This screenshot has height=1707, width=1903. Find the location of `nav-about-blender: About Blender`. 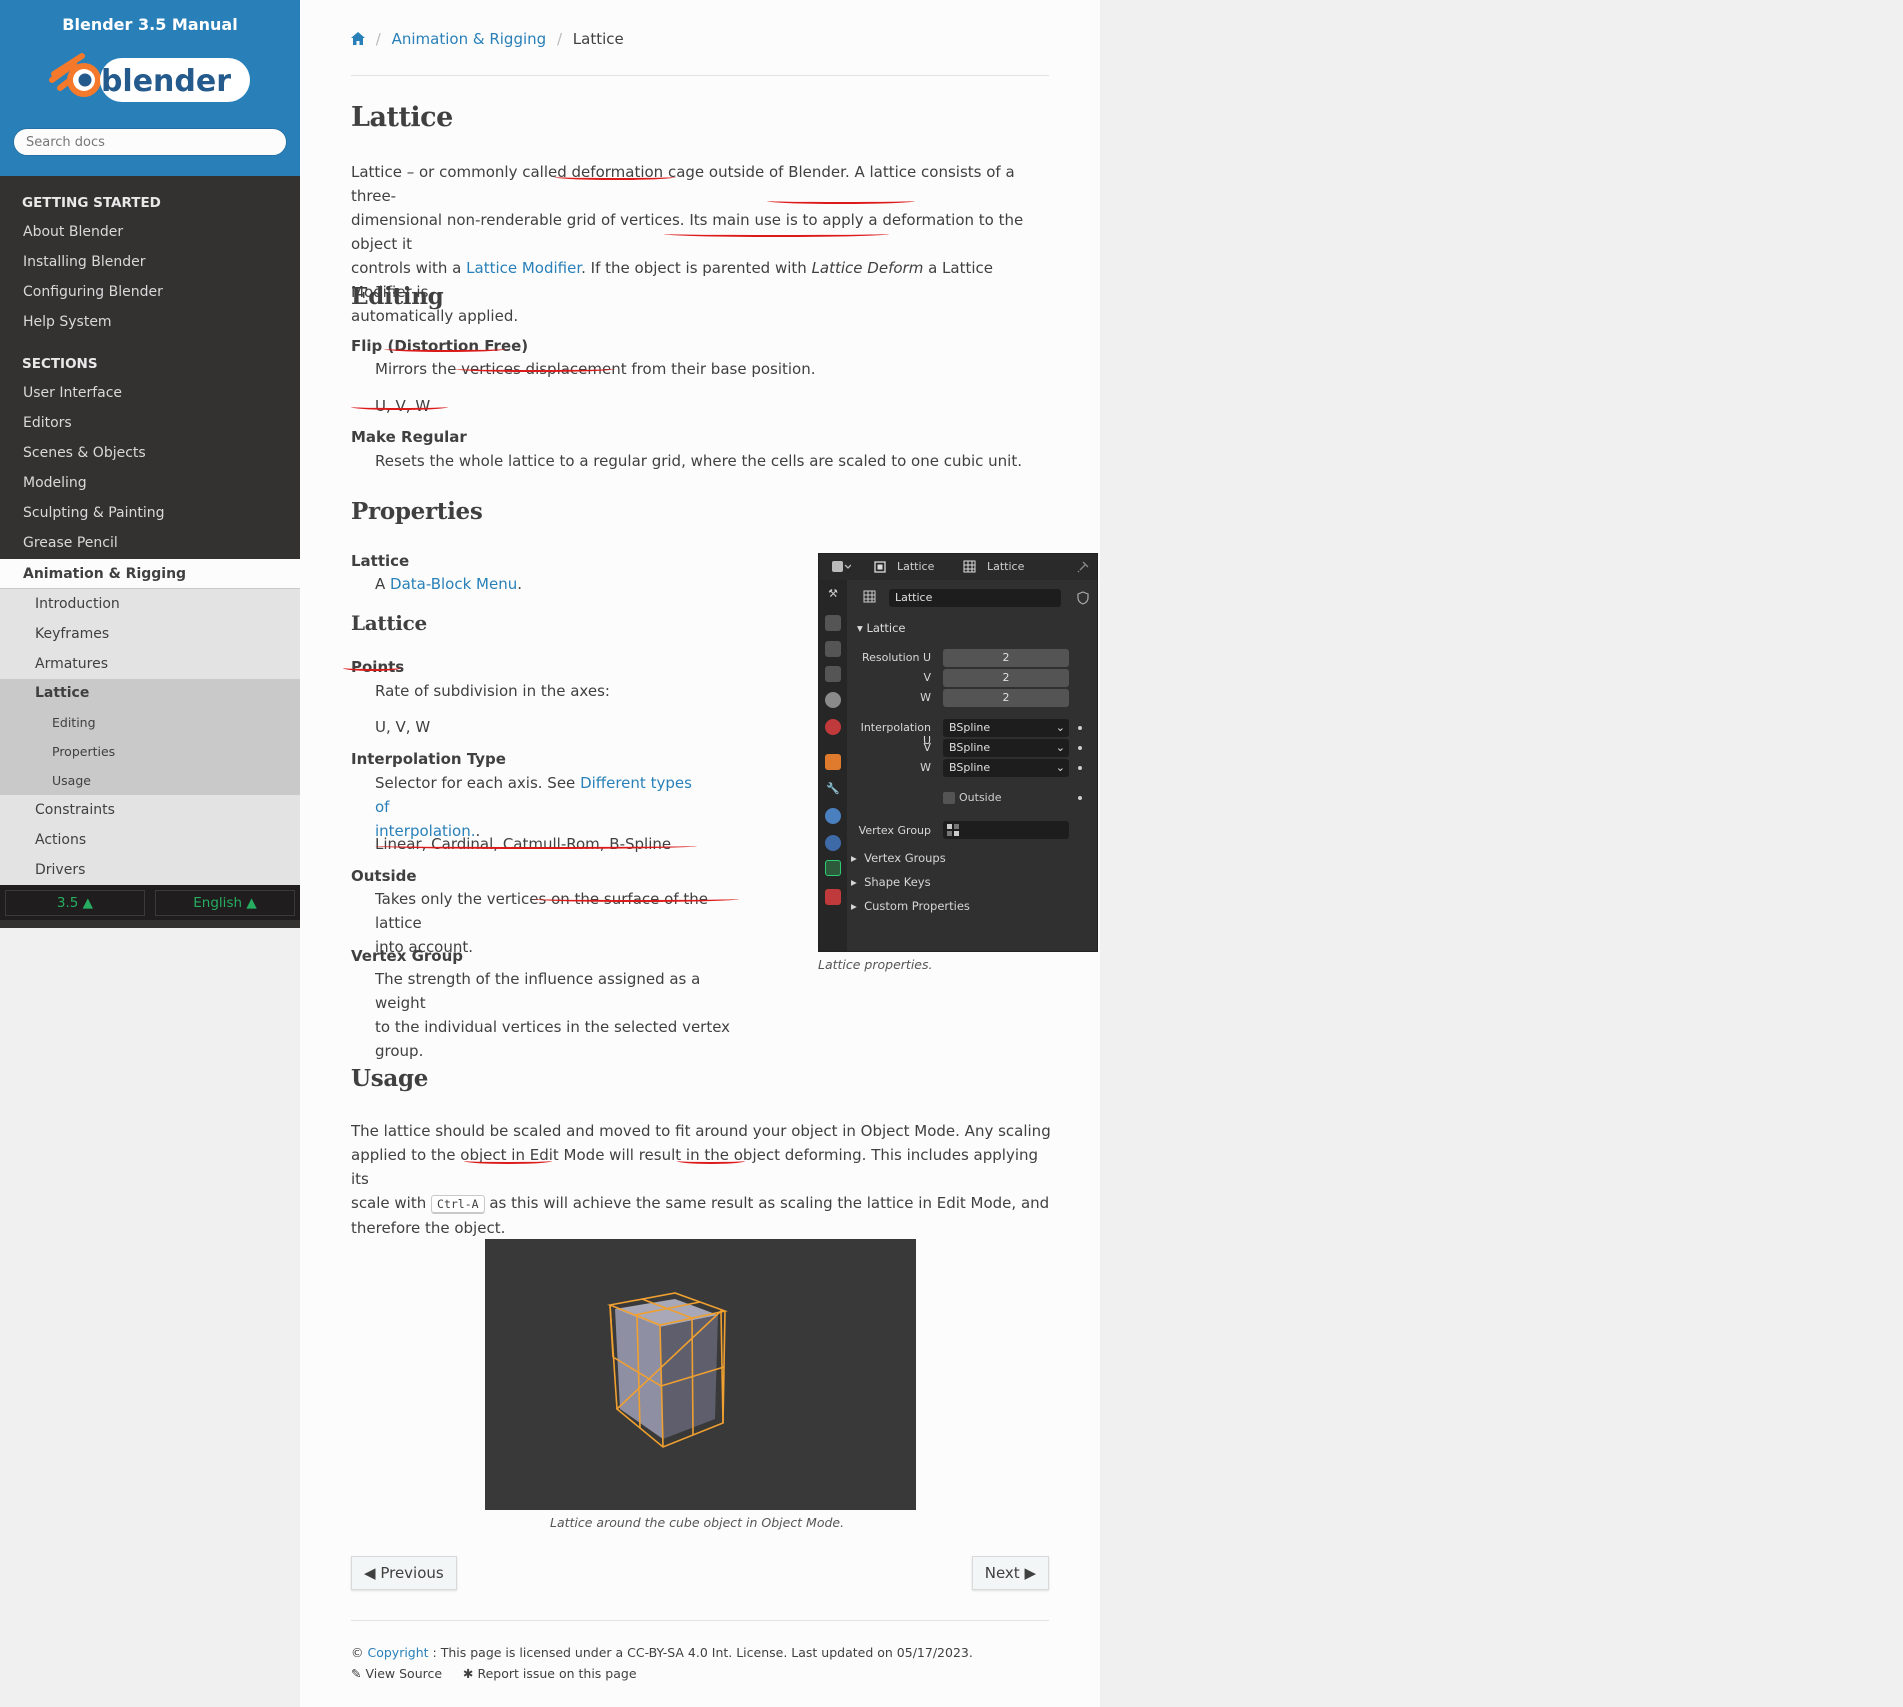

nav-about-blender: About Blender is located at coordinates (150, 233).